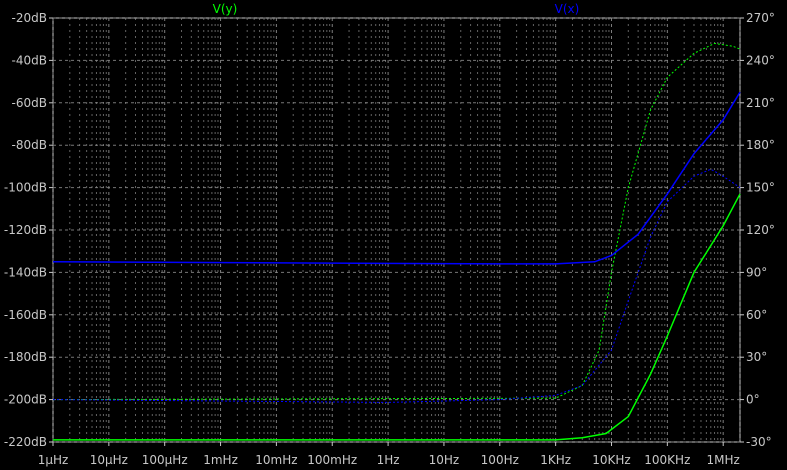 This screenshot has width=787, height=470. I want to click on x-tick-label: 1Hz, so click(388, 460).